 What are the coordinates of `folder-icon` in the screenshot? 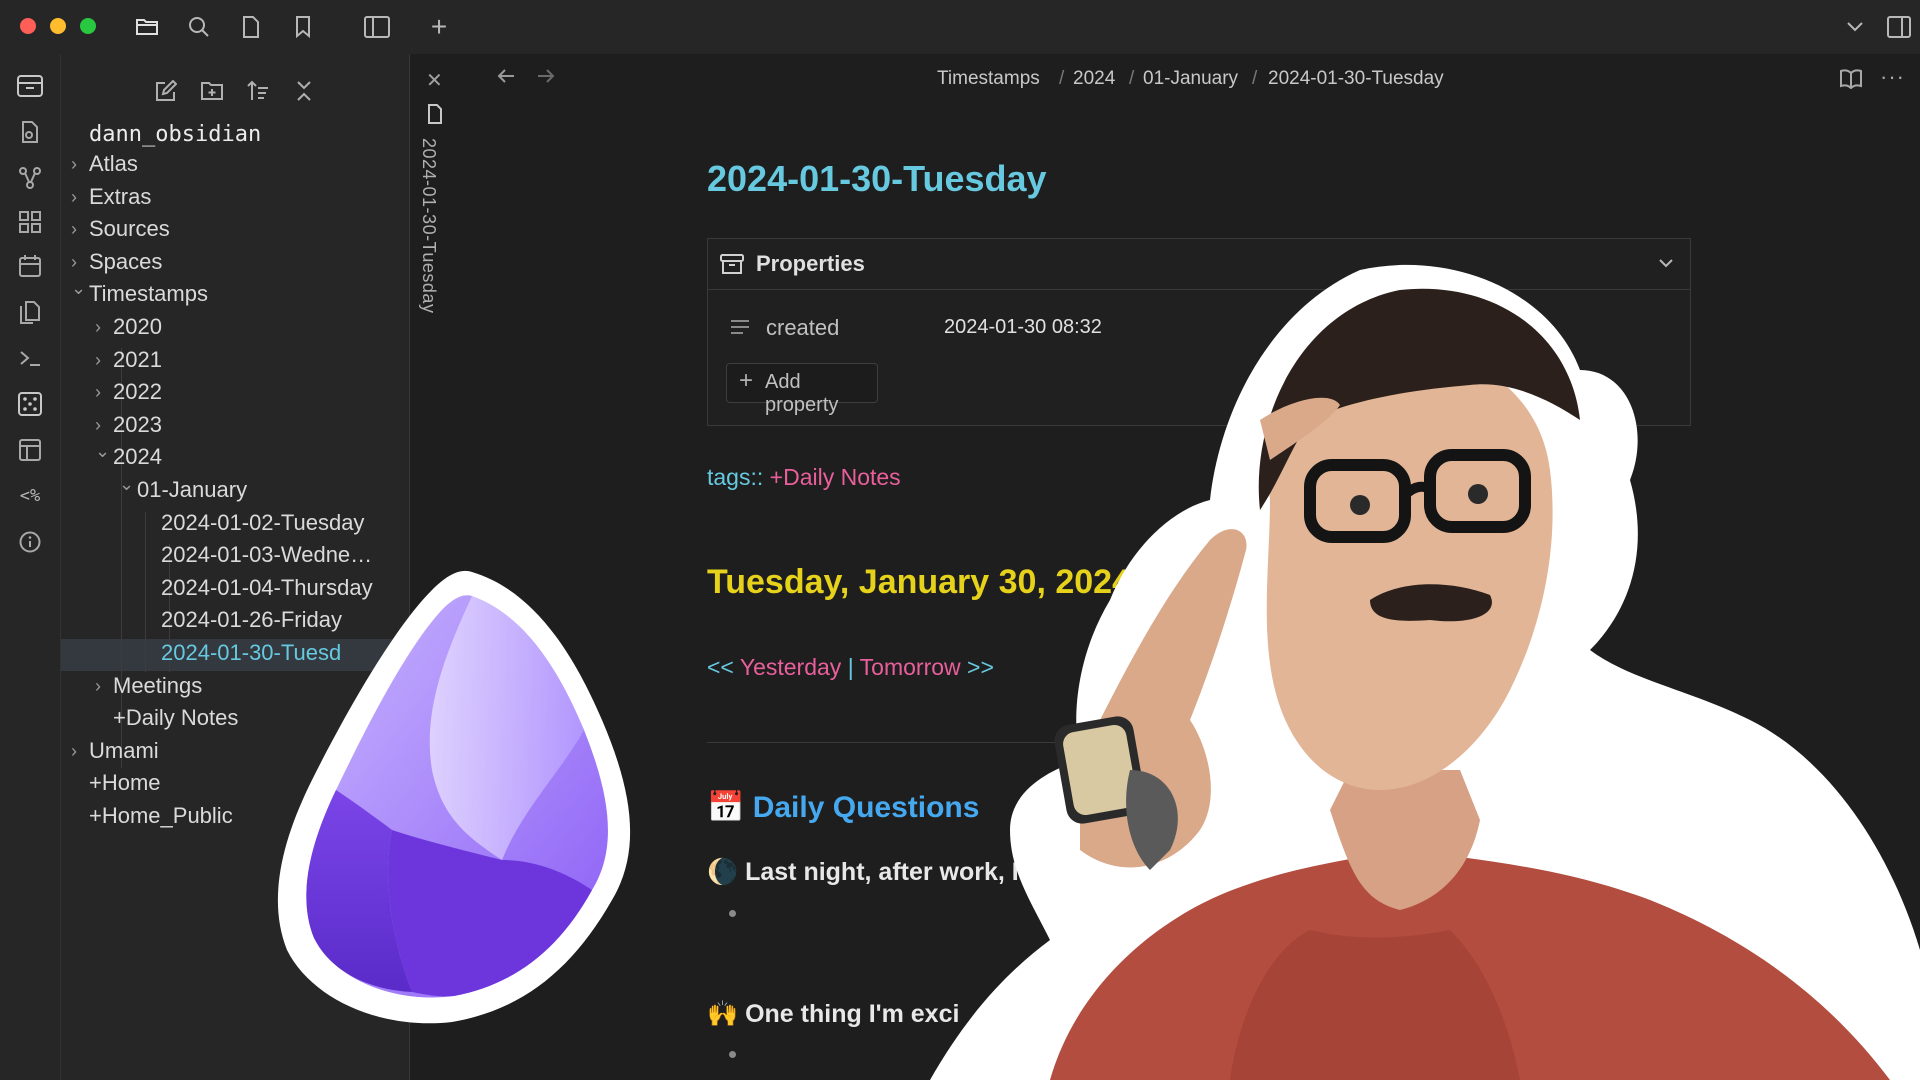 It's located at (147, 27).